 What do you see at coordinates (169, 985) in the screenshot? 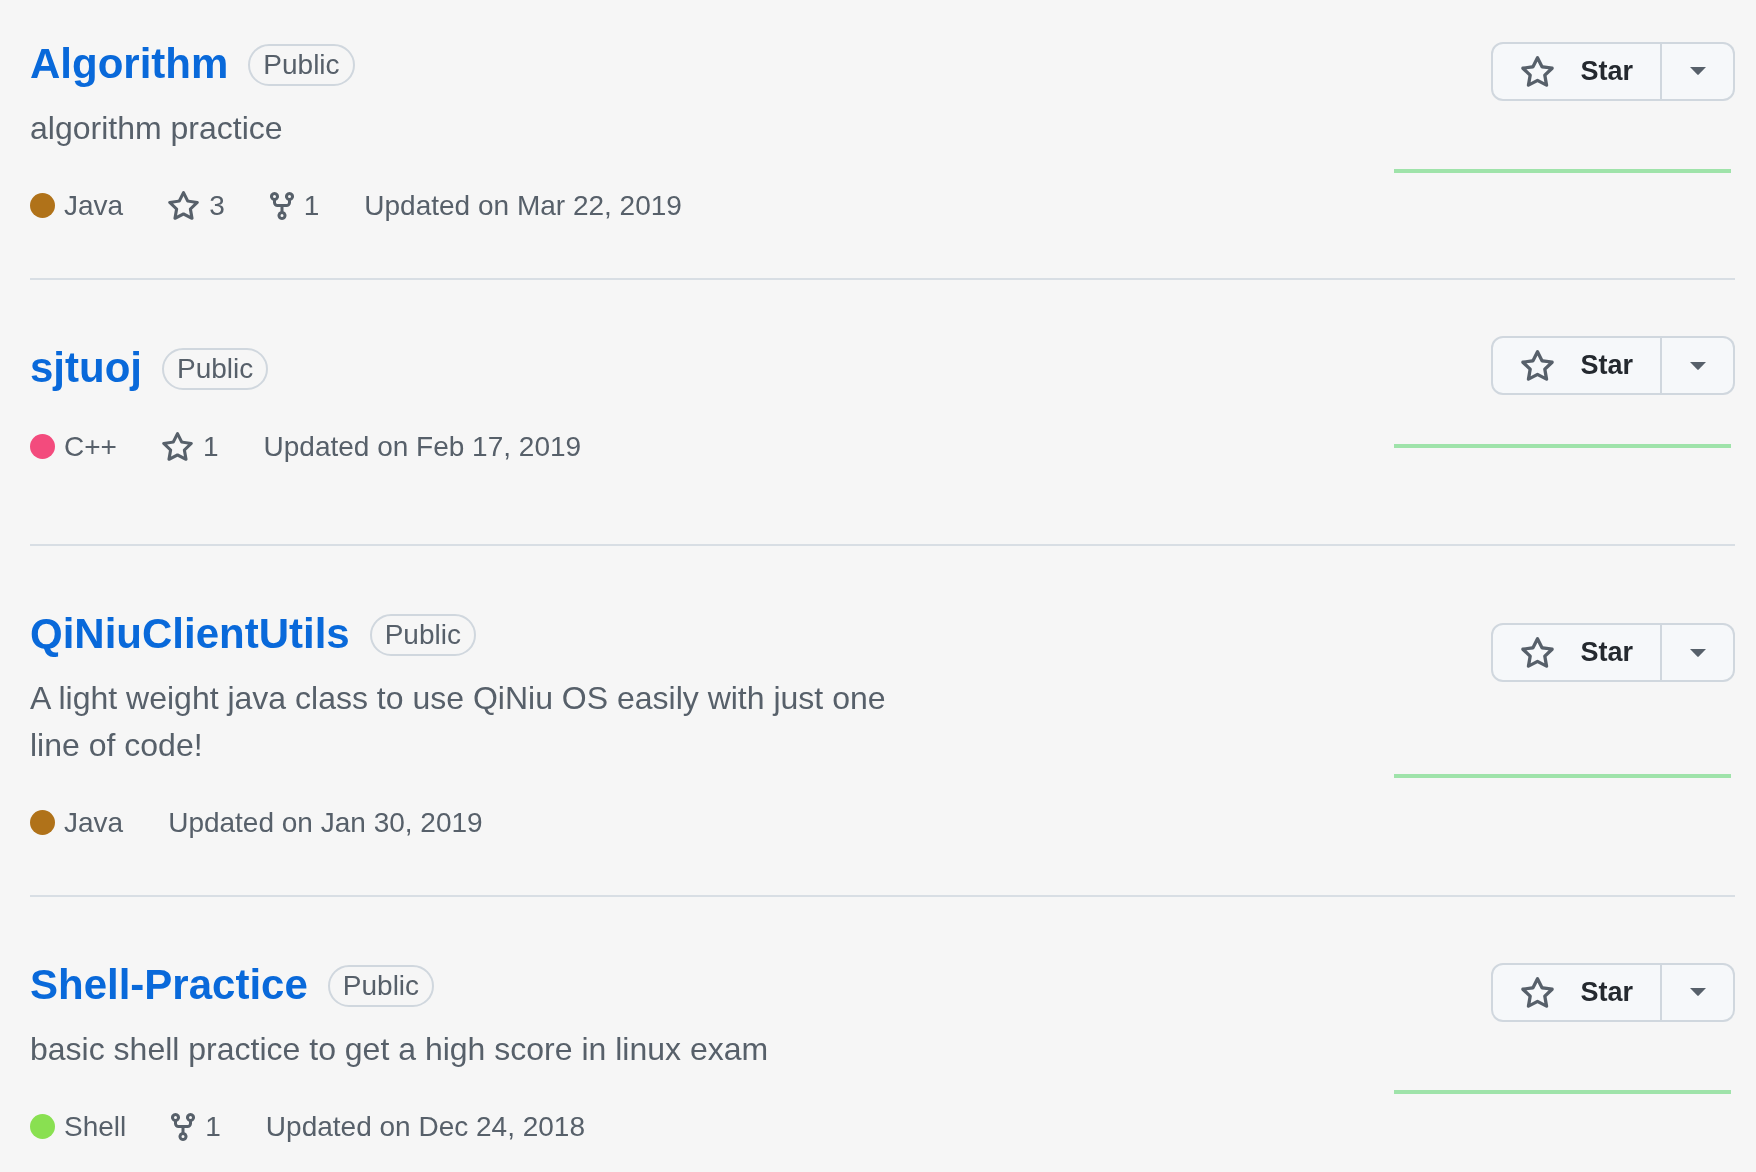
I see `repo-name-link: Shell-Practice` at bounding box center [169, 985].